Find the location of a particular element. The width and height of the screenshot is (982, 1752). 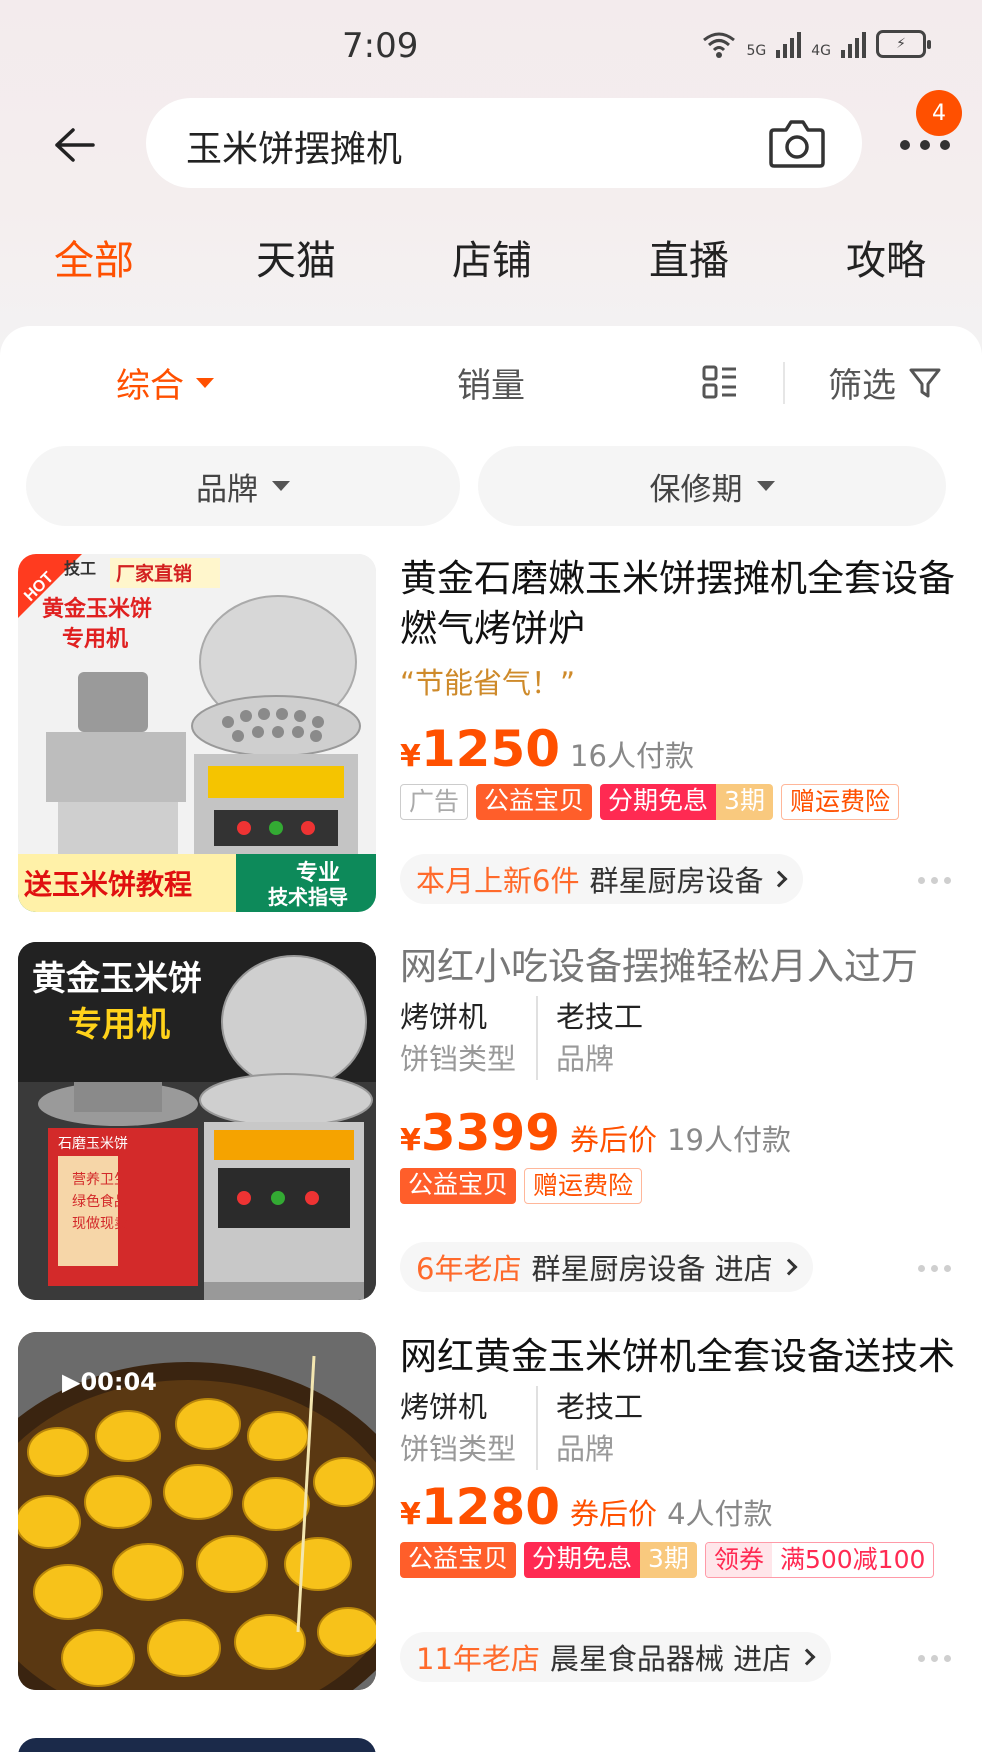

shop-link: 6年老店 群星厨房设备 进店 is located at coordinates (606, 1267).